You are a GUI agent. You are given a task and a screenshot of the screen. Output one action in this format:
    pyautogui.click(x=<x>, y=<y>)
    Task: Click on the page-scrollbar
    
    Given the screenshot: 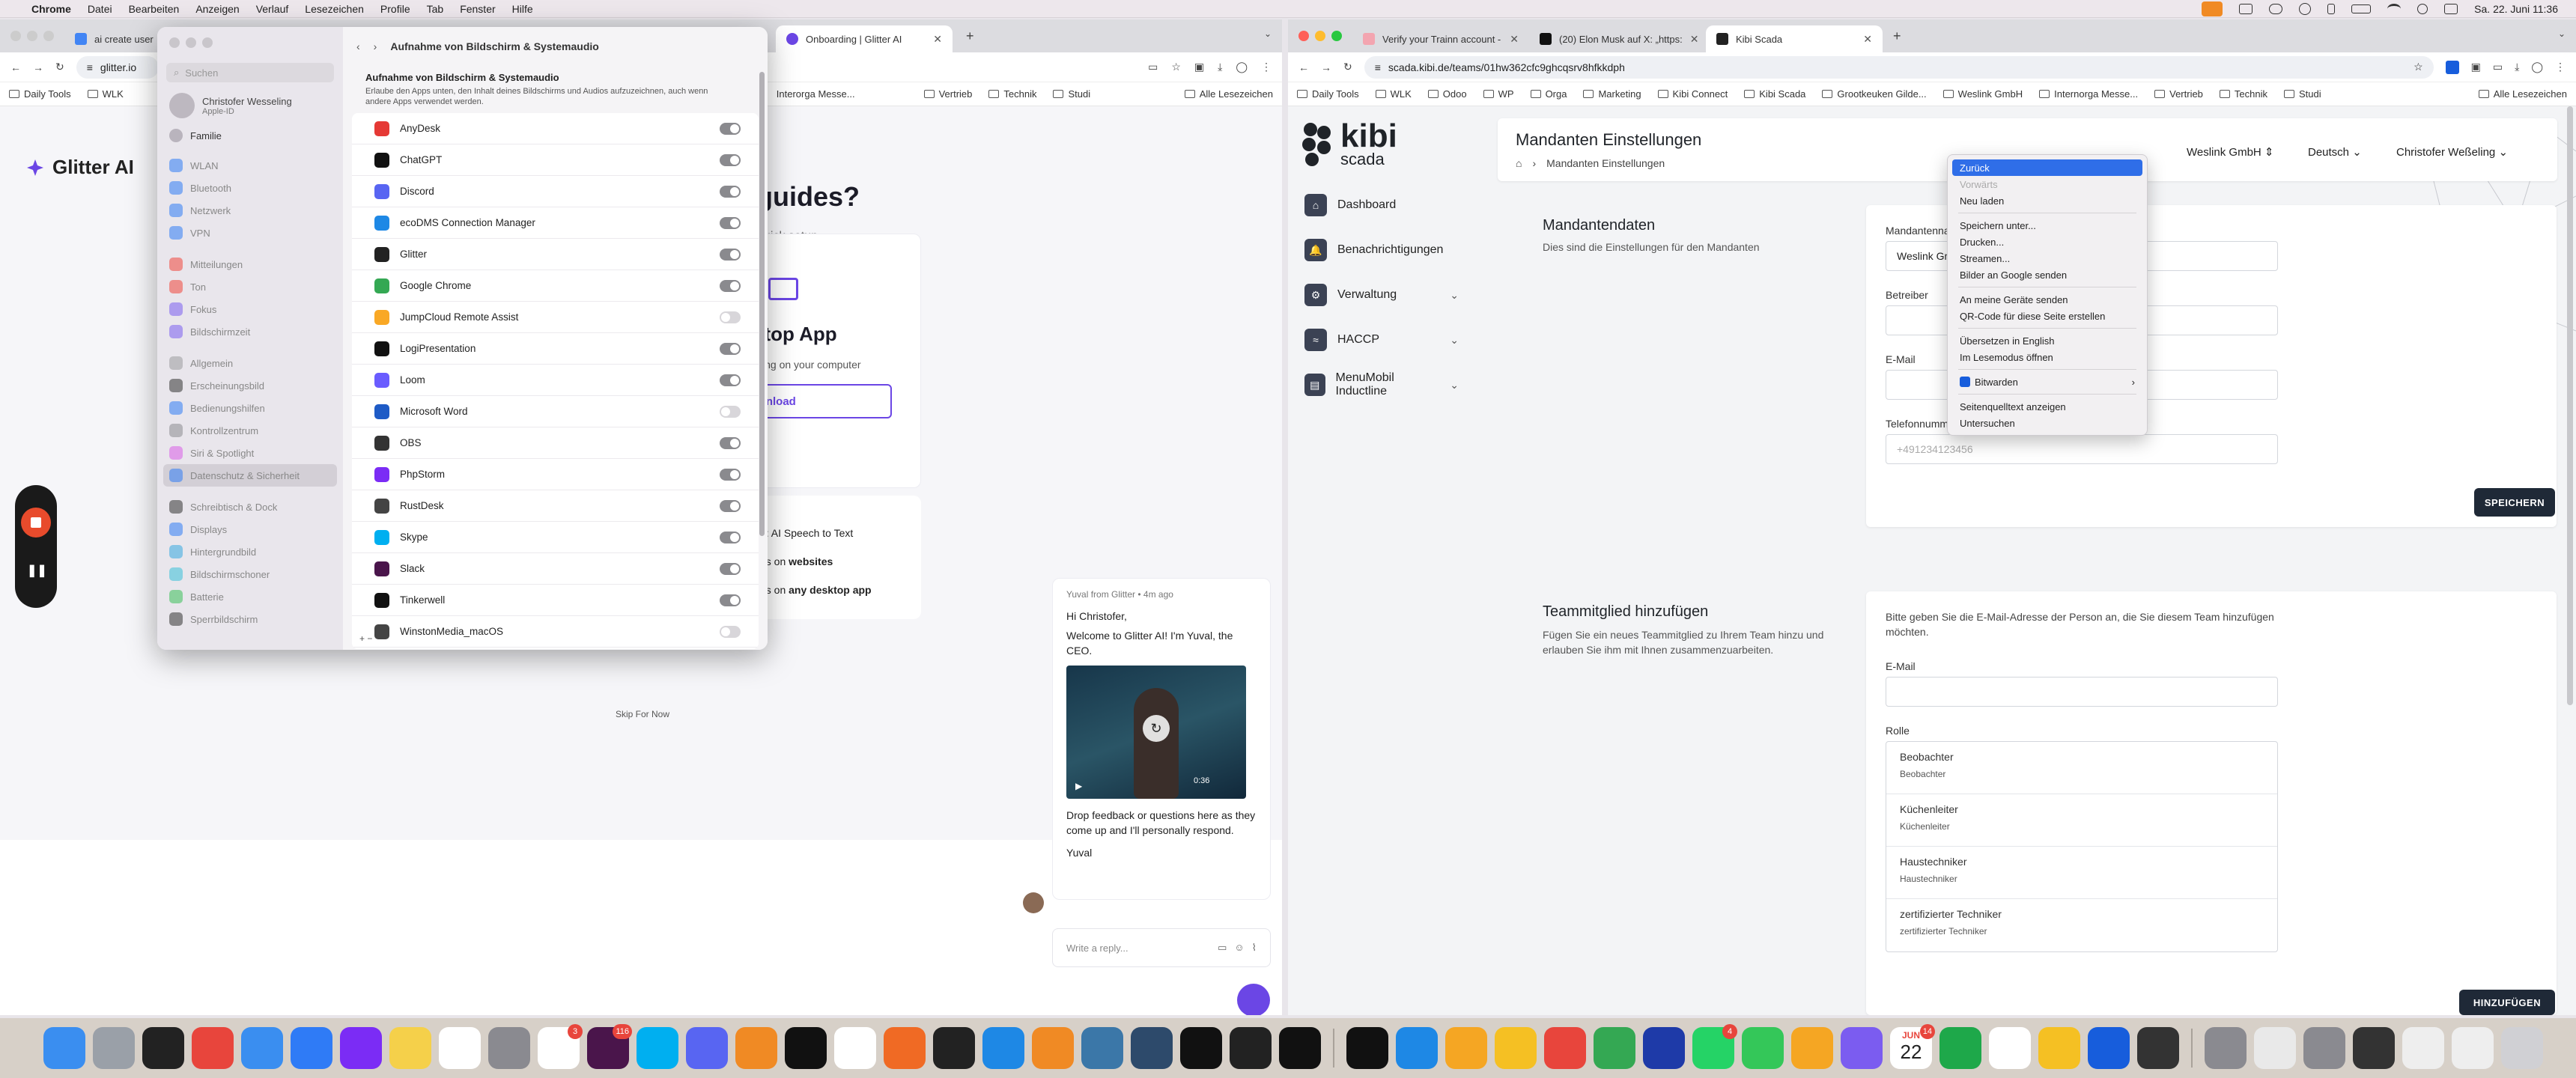 What is the action you would take?
    pyautogui.click(x=2570, y=405)
    